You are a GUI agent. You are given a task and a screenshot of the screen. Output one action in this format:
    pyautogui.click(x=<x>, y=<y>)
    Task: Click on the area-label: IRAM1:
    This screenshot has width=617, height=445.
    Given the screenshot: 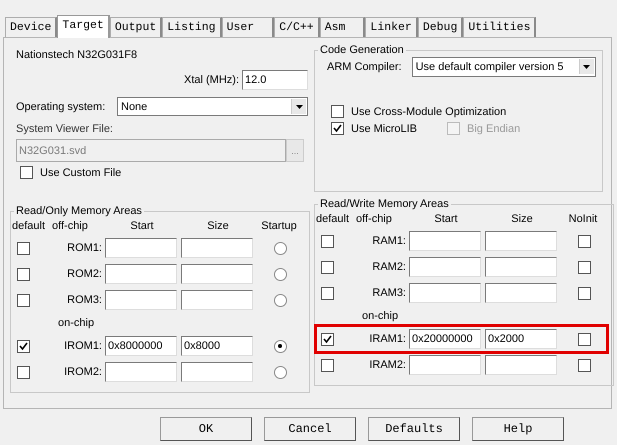 What is the action you would take?
    pyautogui.click(x=387, y=339)
    